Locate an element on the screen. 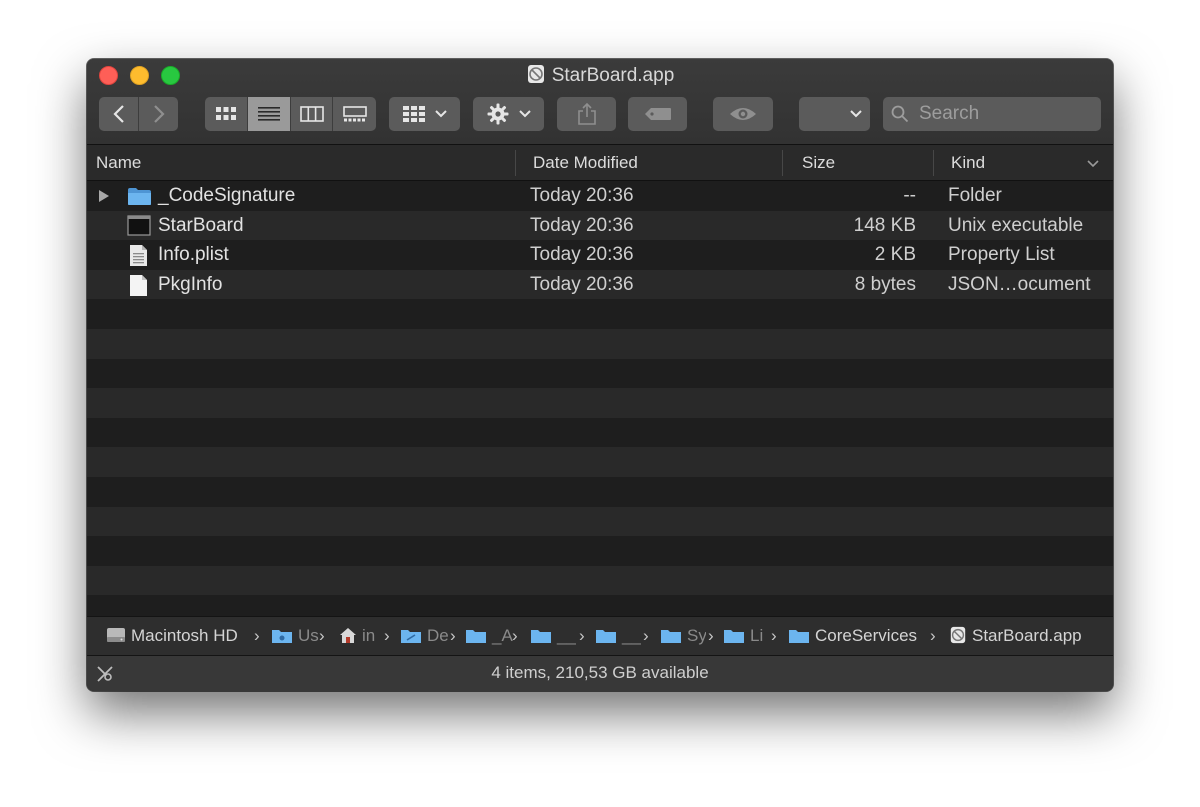 Image resolution: width=1200 pixels, height=807 pixels. file-name: Info.plist is located at coordinates (193, 255).